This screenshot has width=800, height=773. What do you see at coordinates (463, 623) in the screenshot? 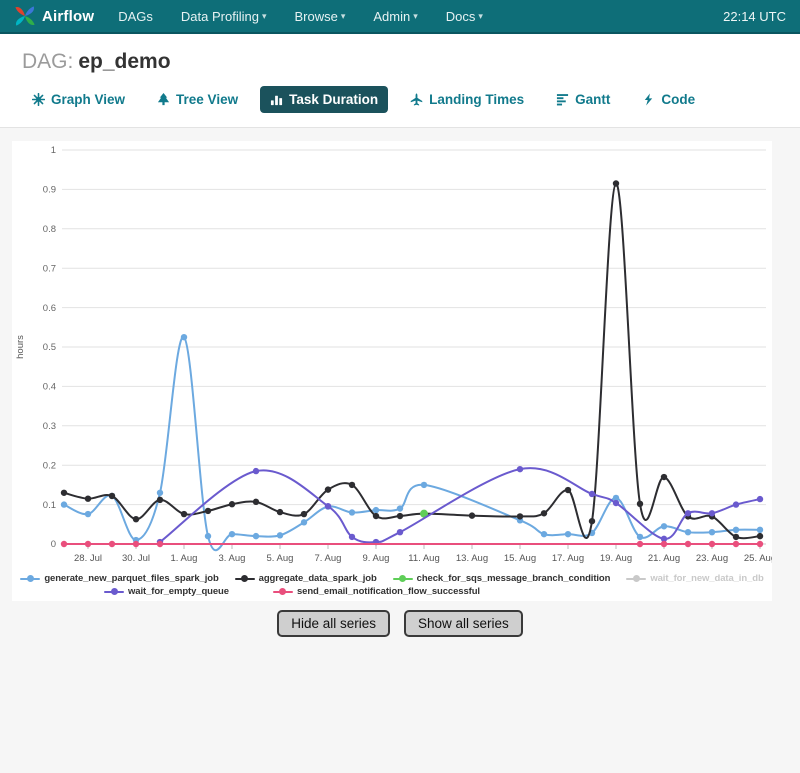
I see `show-all-series-button: Show all series` at bounding box center [463, 623].